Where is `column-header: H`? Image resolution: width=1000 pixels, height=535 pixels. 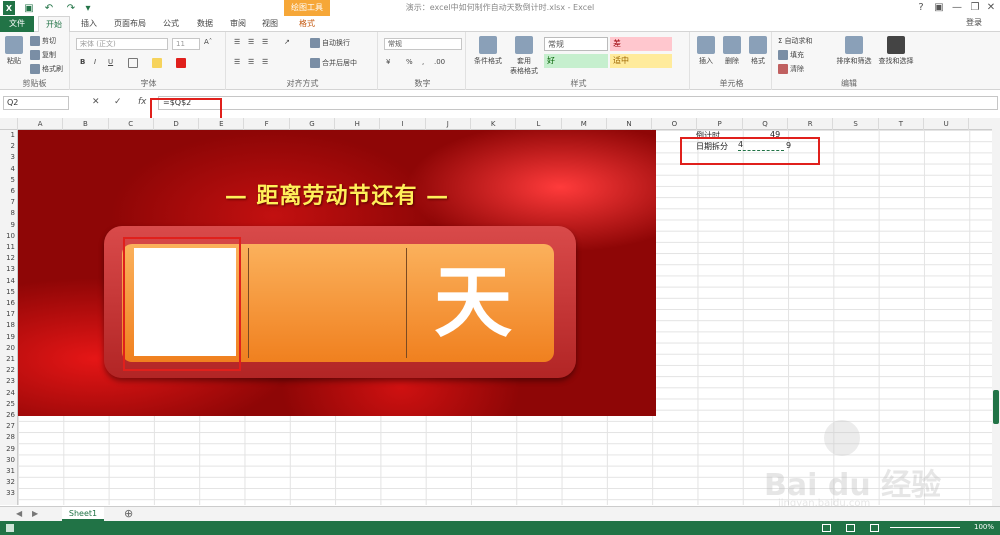 column-header: H is located at coordinates (358, 124).